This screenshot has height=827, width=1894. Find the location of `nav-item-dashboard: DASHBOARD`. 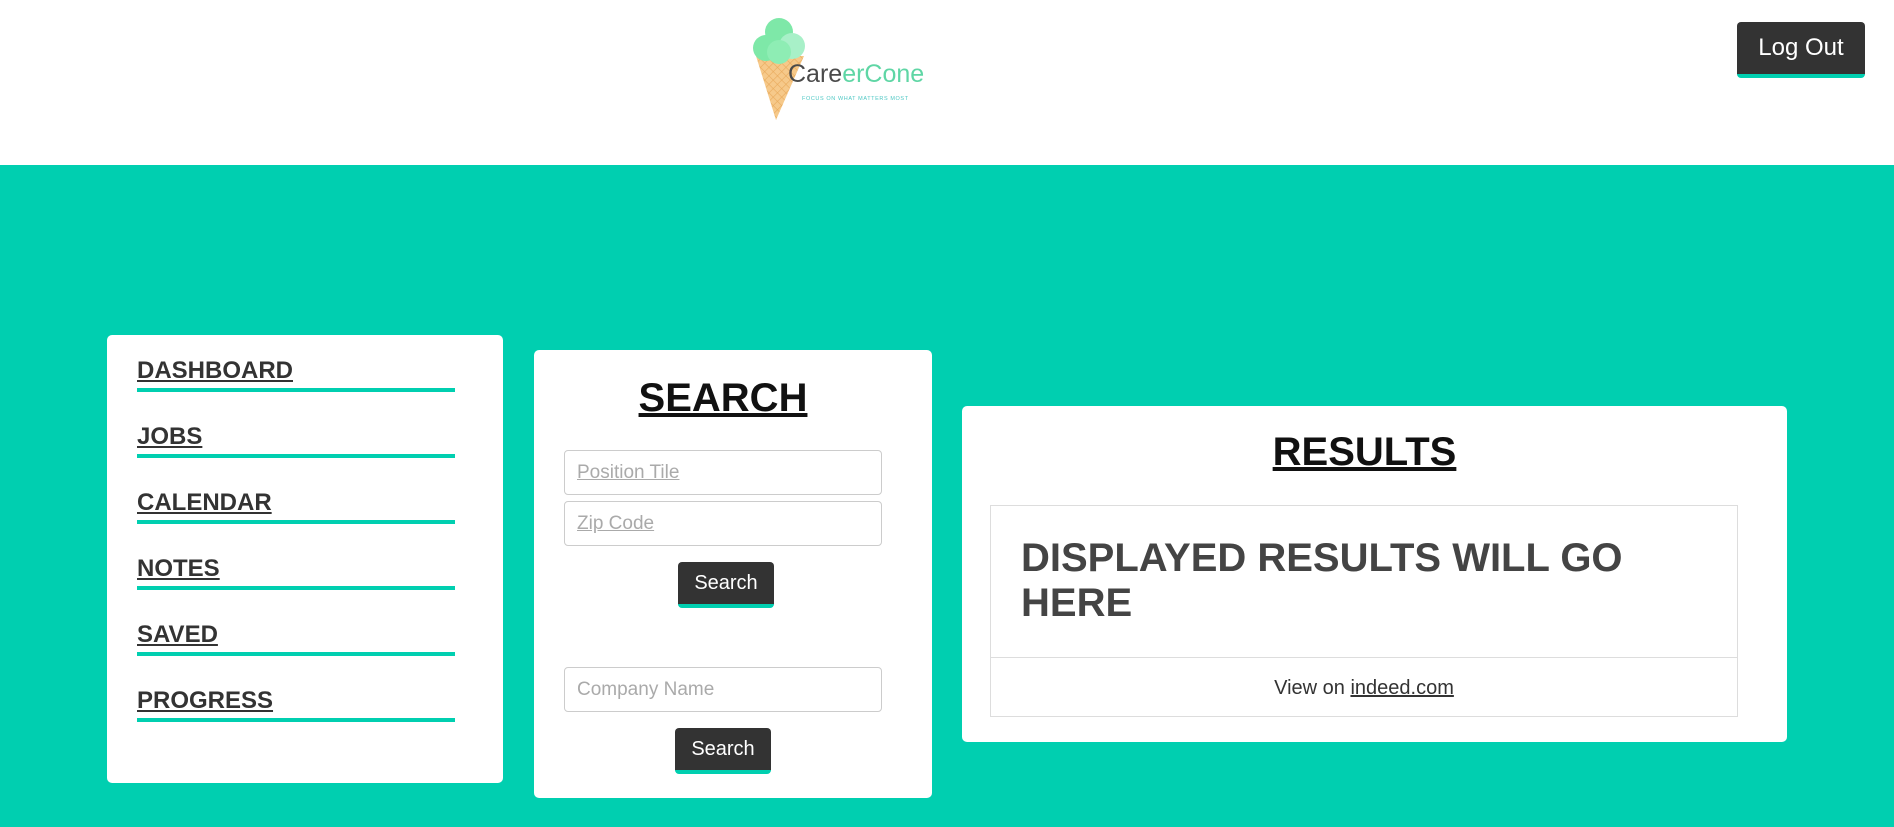

nav-item-dashboard: DASHBOARD is located at coordinates (296, 374).